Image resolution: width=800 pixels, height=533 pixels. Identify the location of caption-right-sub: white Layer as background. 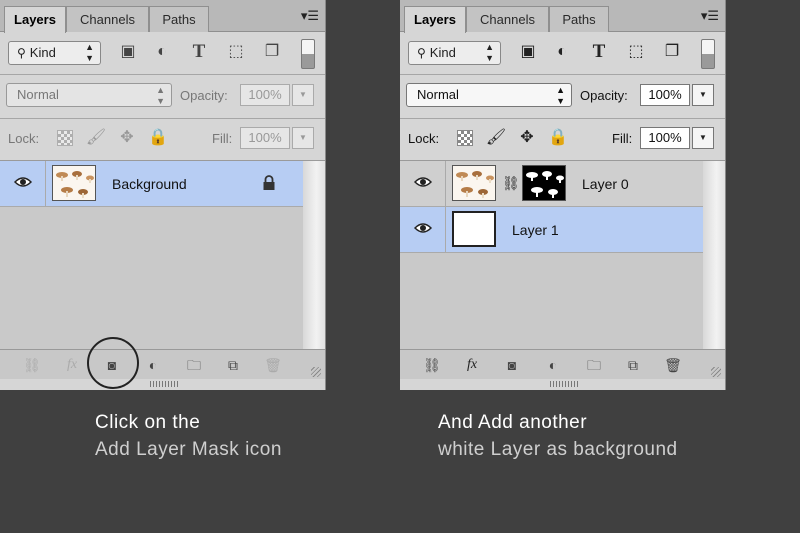
(558, 449).